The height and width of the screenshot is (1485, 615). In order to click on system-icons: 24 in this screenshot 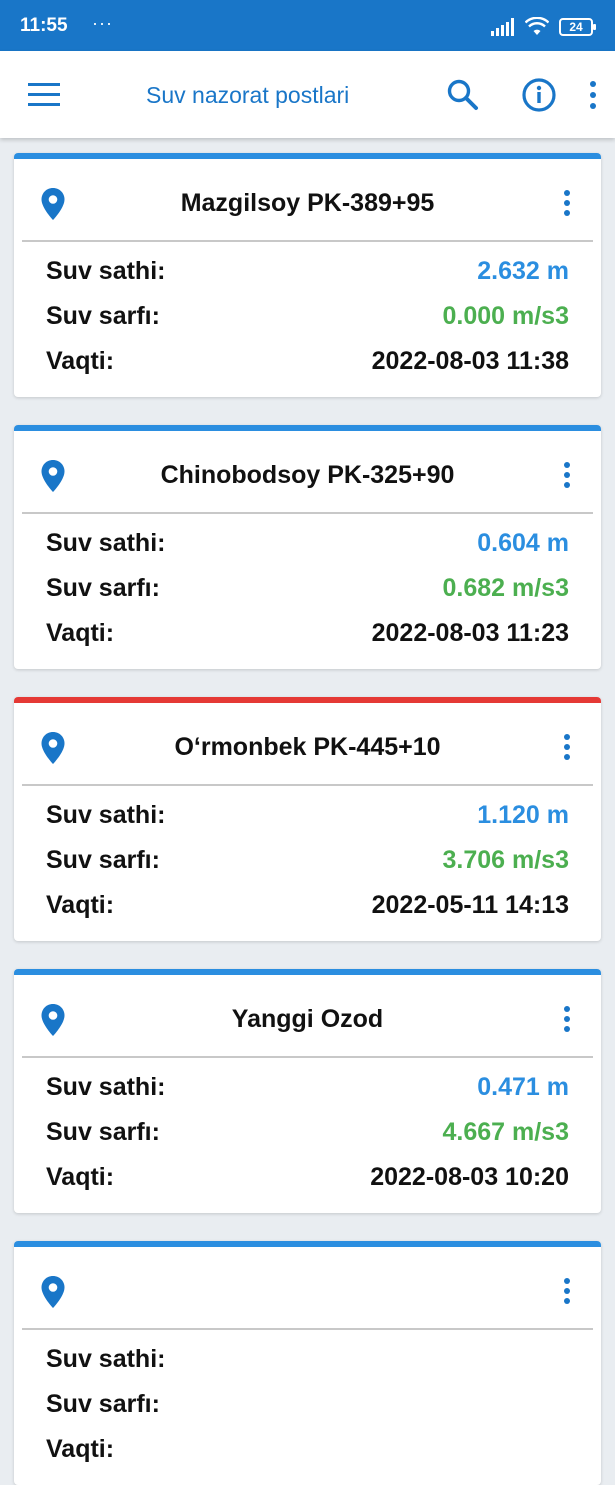, I will do `click(543, 27)`.